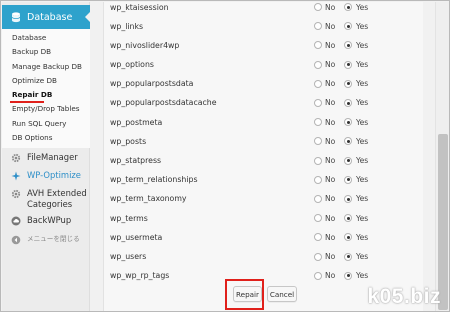 This screenshot has height=312, width=450. Describe the element at coordinates (52, 157) in the screenshot. I see `sidebar-item-label: FileManager` at that location.